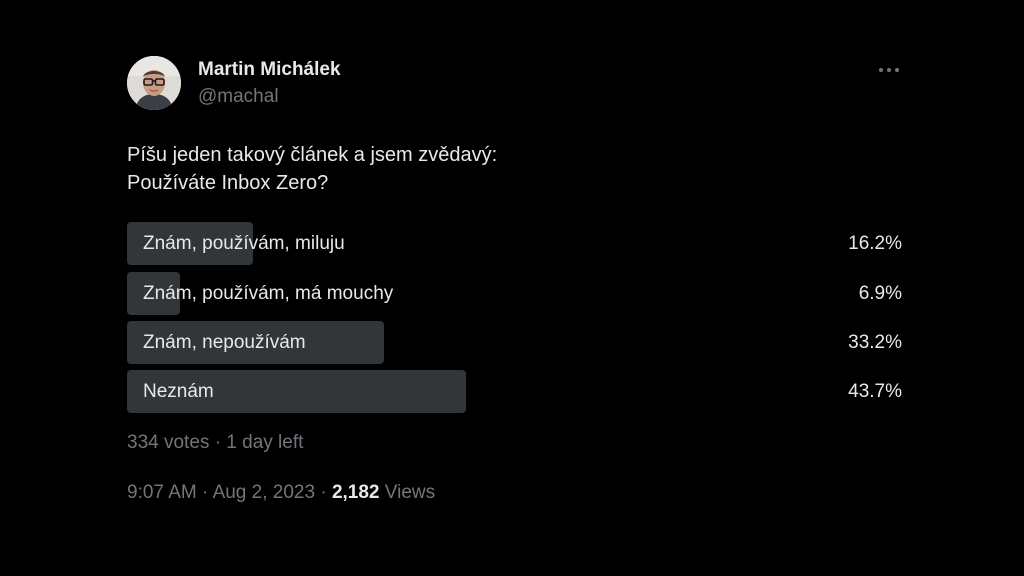  What do you see at coordinates (238, 97) in the screenshot?
I see `author-handle: @machal` at bounding box center [238, 97].